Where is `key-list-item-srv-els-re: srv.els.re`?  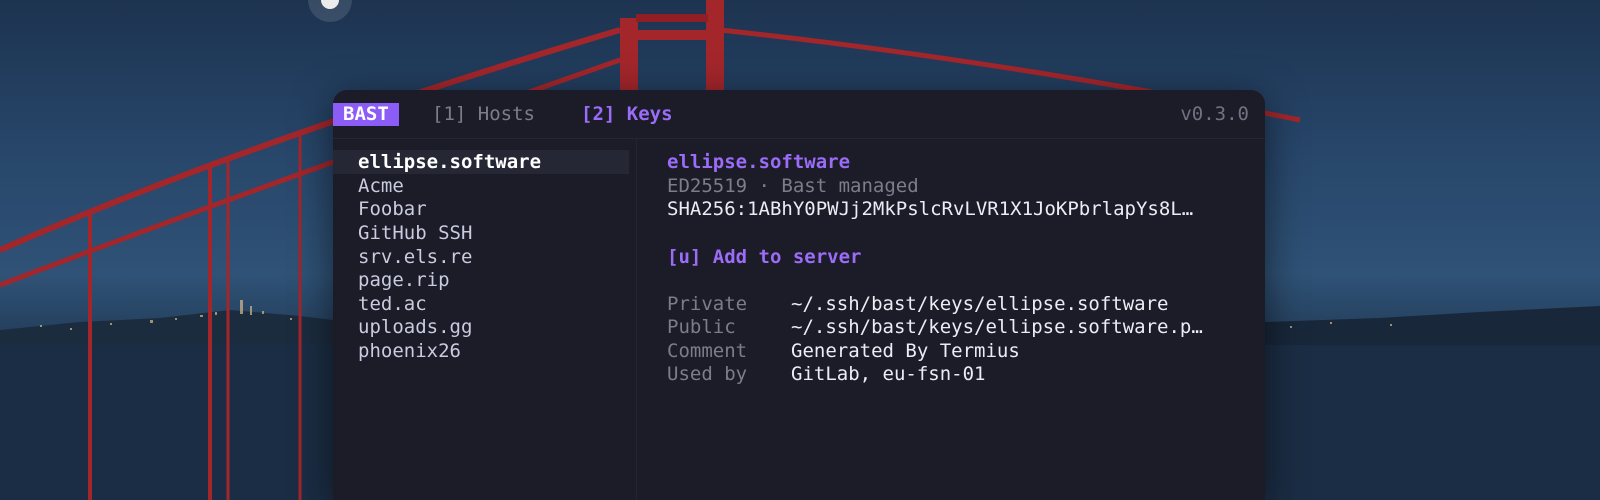 key-list-item-srv-els-re: srv.els.re is located at coordinates (481, 257).